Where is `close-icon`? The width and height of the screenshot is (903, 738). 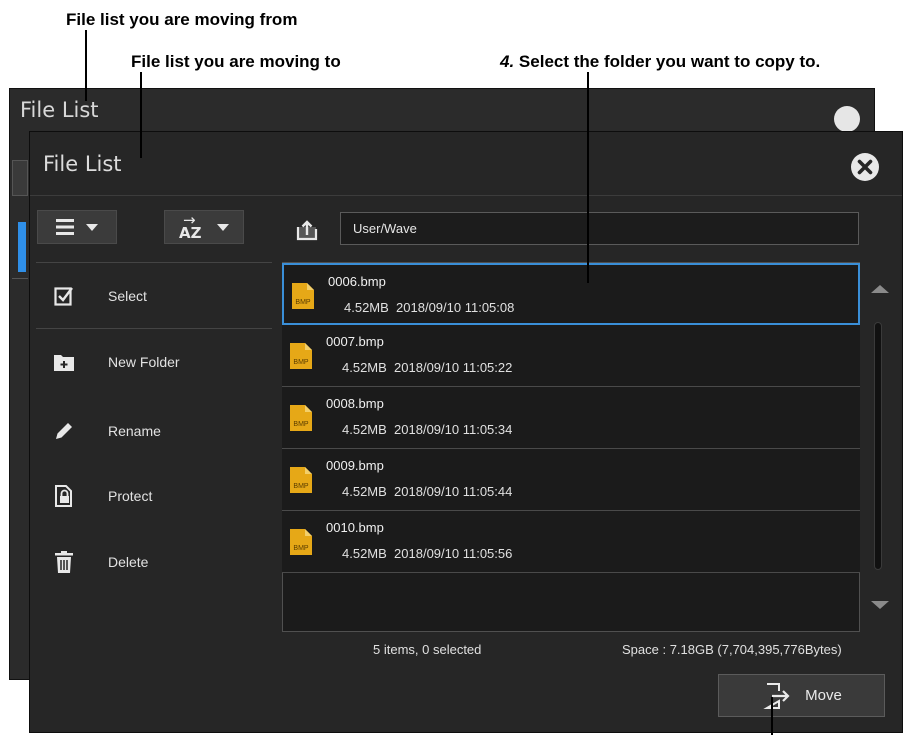 close-icon is located at coordinates (865, 167).